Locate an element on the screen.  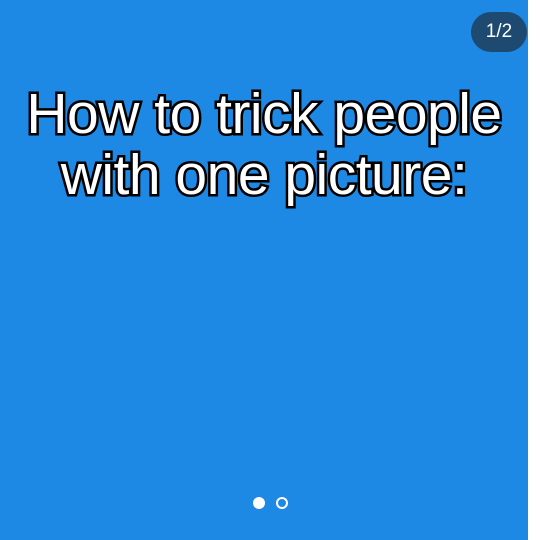
caption-line-2: with one picture: is located at coordinates (264, 175).